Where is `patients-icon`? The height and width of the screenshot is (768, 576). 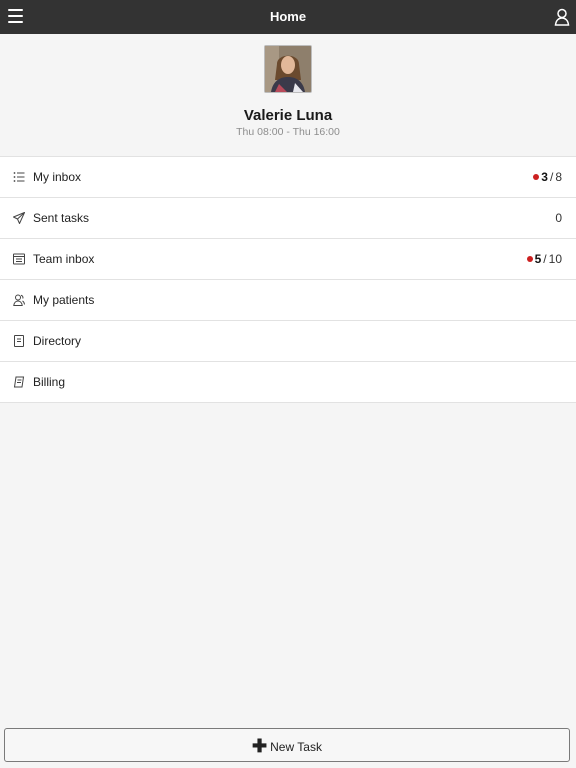 patients-icon is located at coordinates (19, 299).